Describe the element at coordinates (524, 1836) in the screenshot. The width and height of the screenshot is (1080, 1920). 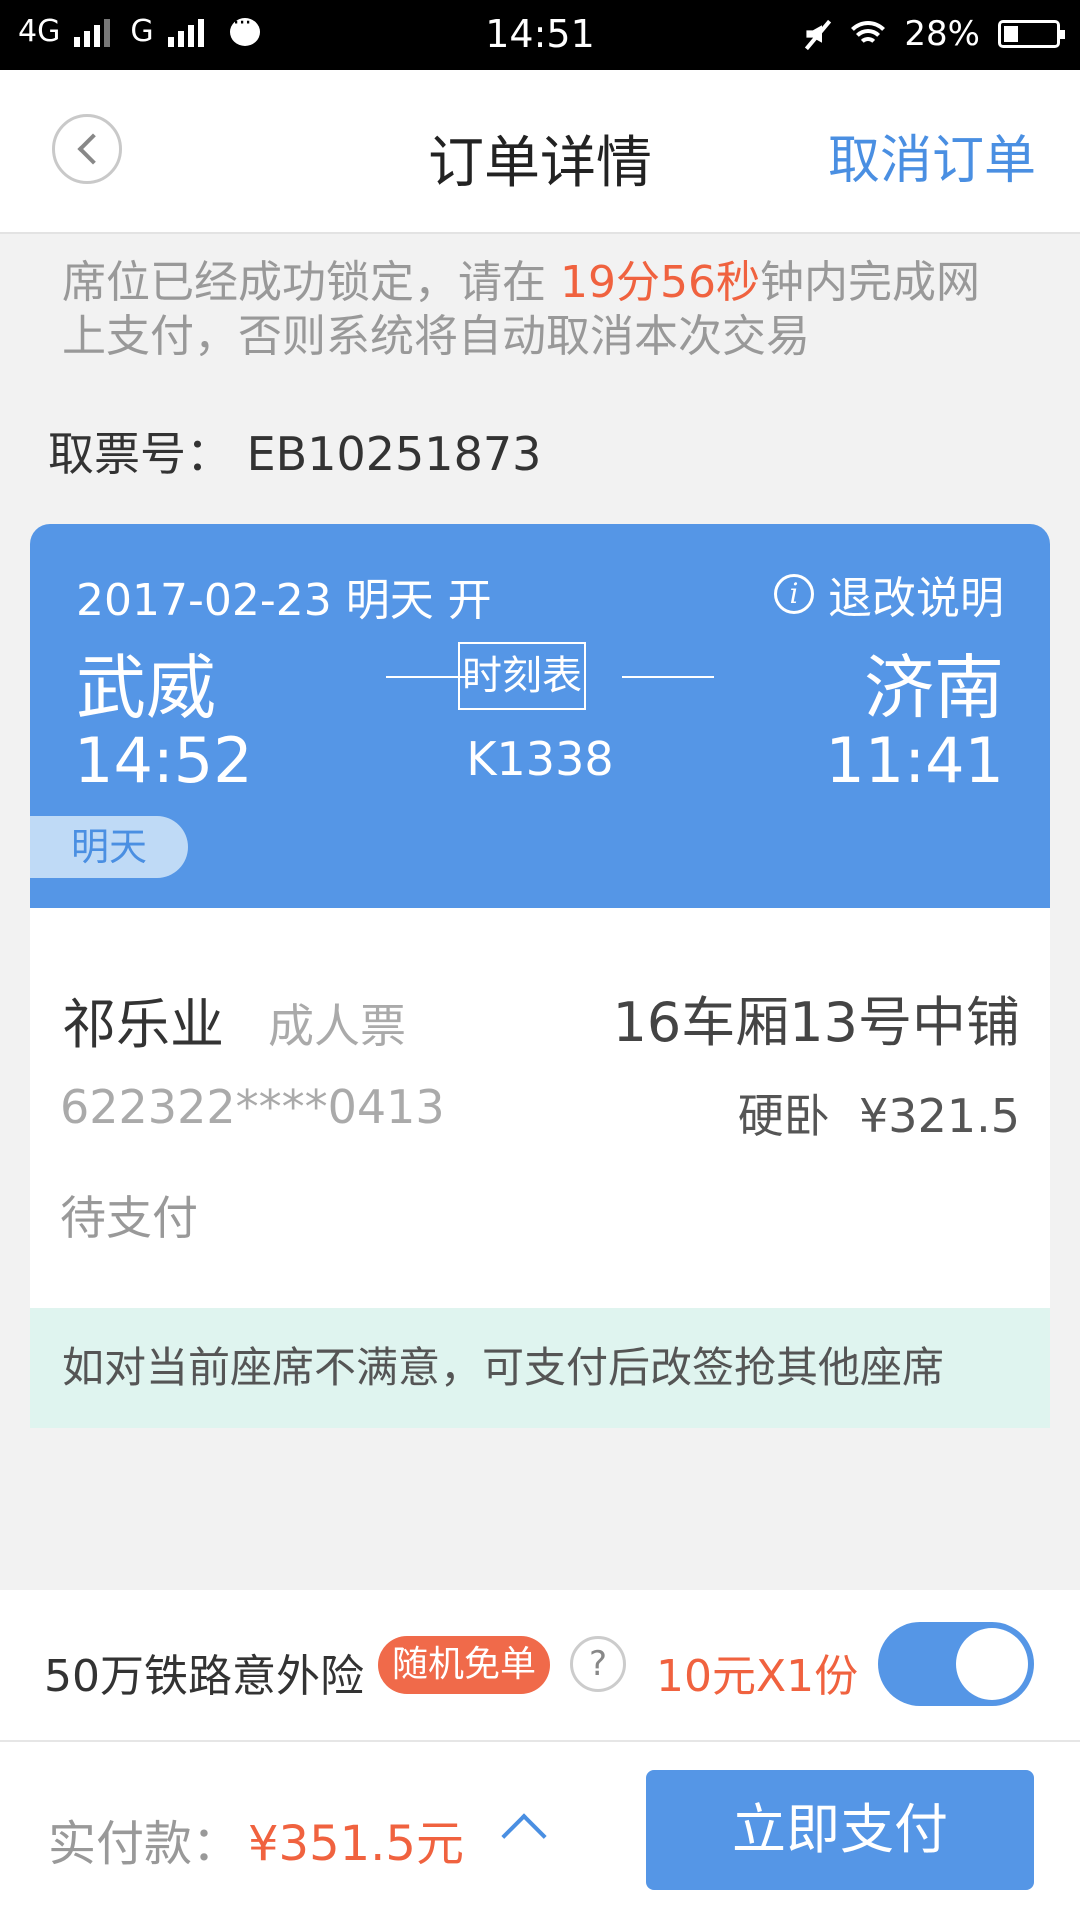
I see `chevron-up-icon` at that location.